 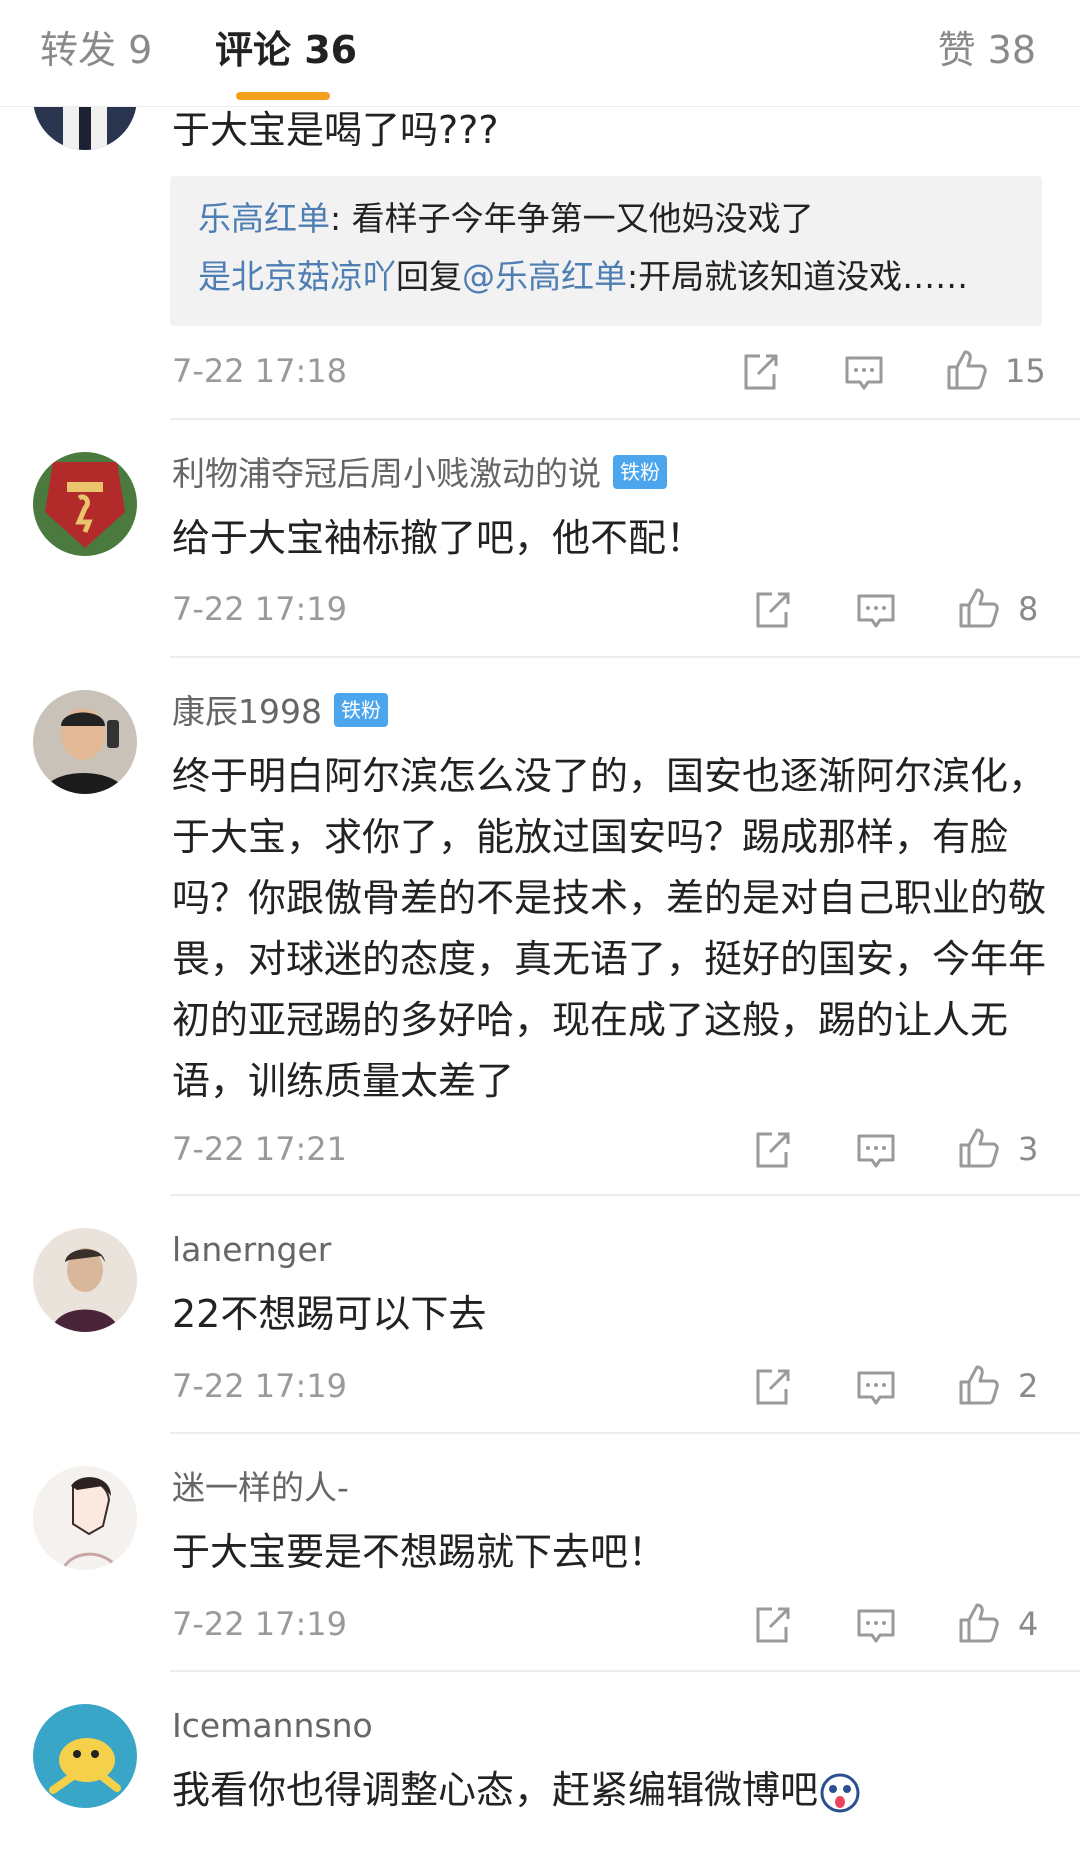 I want to click on comment-username: 利物浦夺冠后周小贱激动的说 铁粉, so click(x=419, y=474).